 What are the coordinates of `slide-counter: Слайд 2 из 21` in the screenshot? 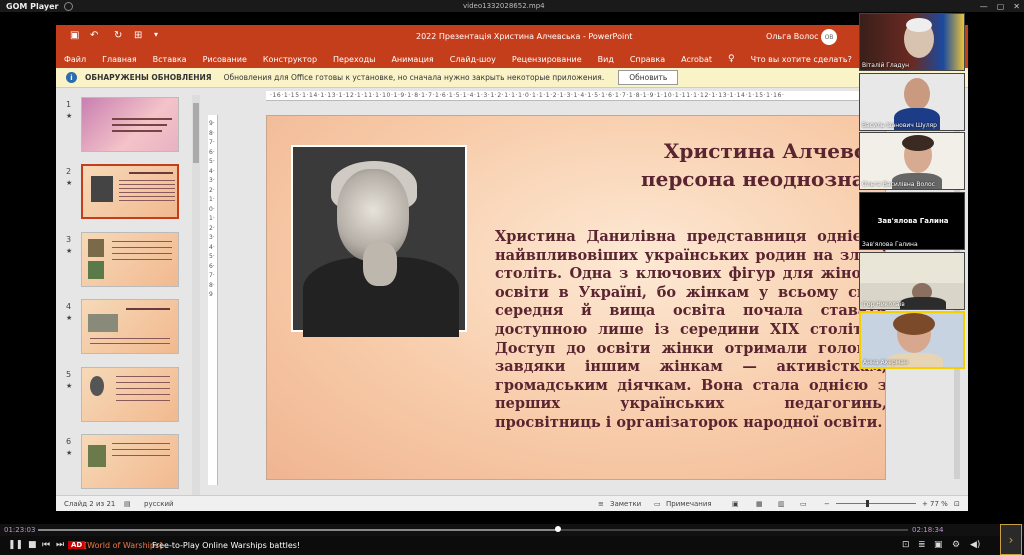 It's located at (90, 504).